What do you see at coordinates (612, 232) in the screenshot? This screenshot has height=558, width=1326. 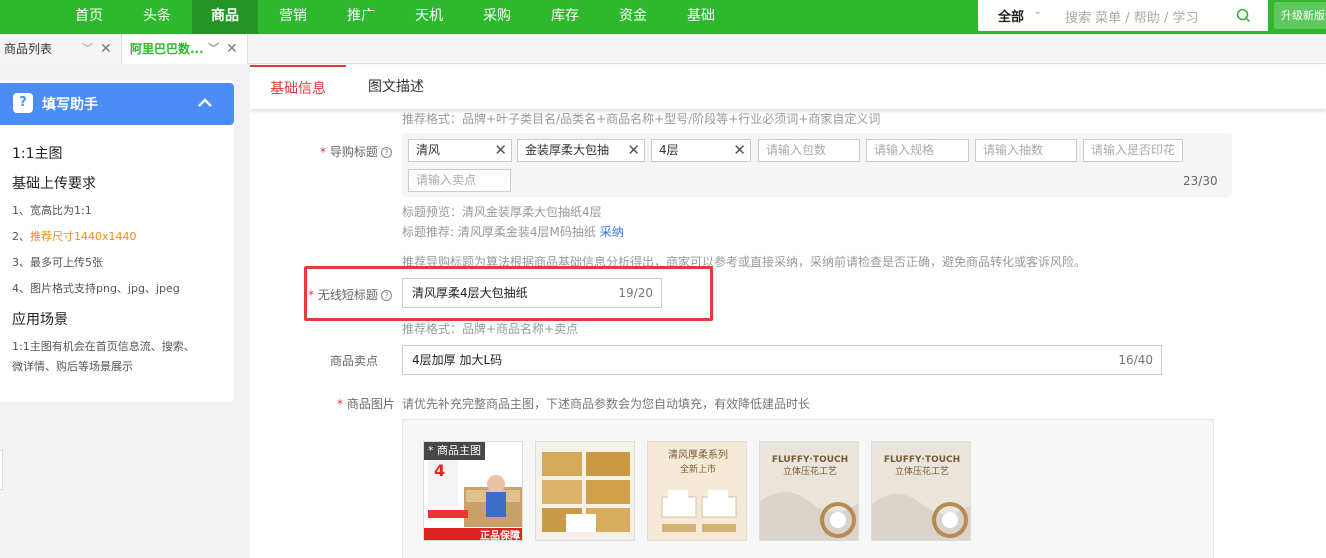 I see `adopt-link: 采纳` at bounding box center [612, 232].